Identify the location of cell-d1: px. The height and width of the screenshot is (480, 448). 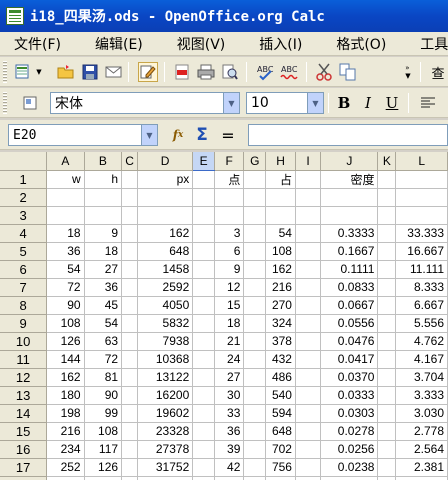
(165, 179).